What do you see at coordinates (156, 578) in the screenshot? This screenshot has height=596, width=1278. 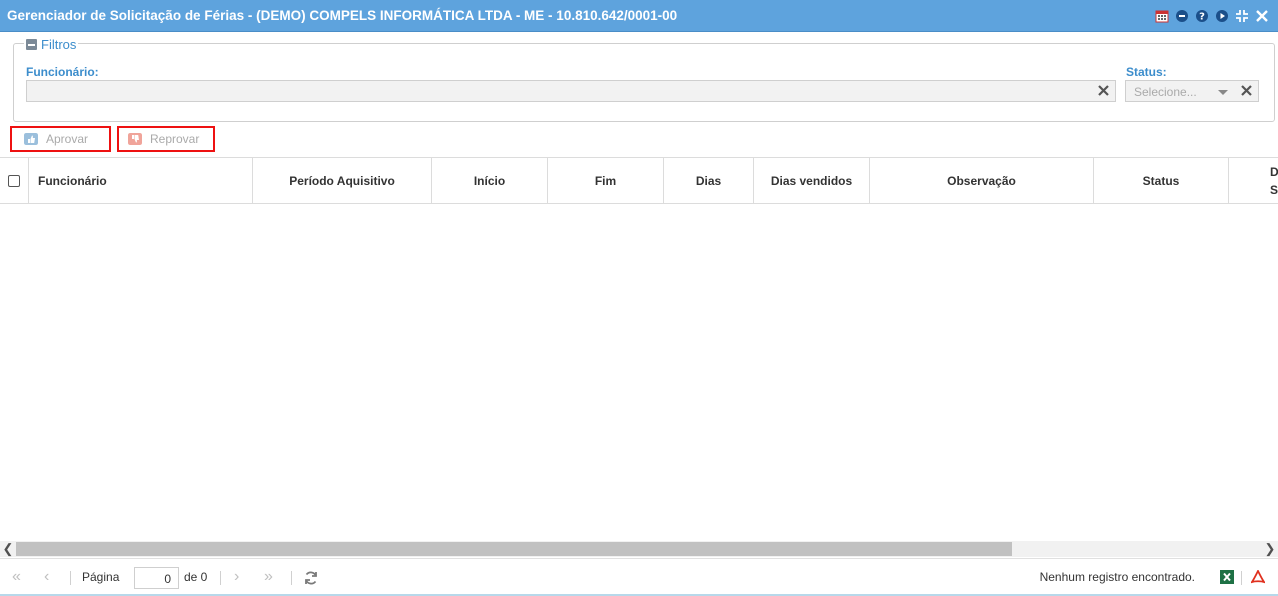 I see `page-input: 0` at bounding box center [156, 578].